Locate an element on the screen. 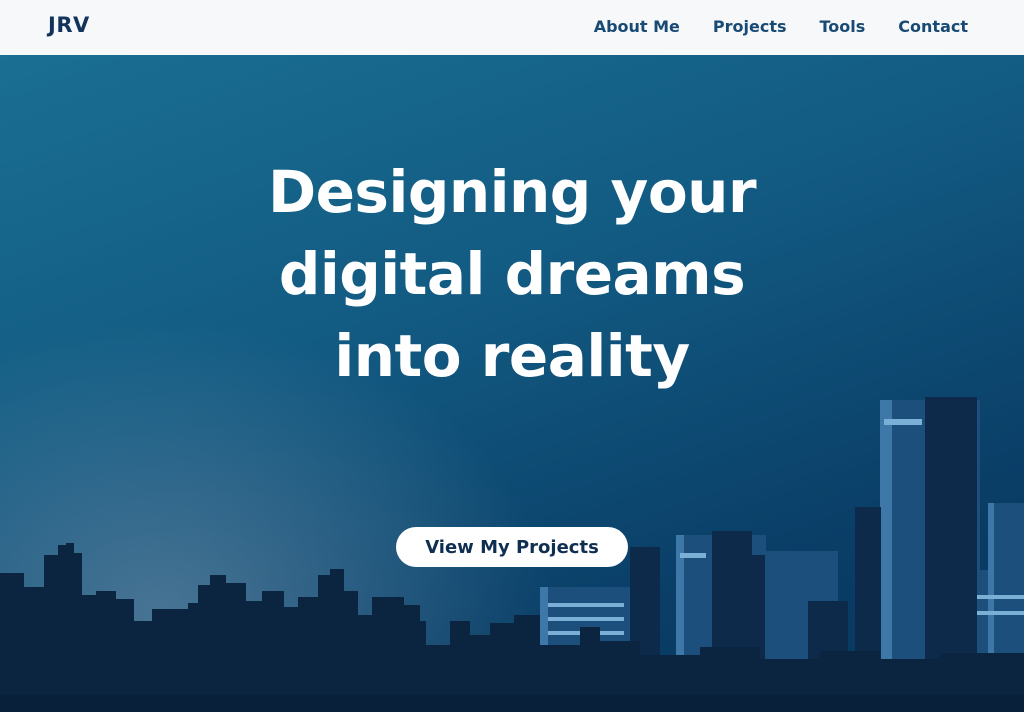 The height and width of the screenshot is (712, 1024). top-navbar: JRV About Me Projects Tools Contact is located at coordinates (512, 27).